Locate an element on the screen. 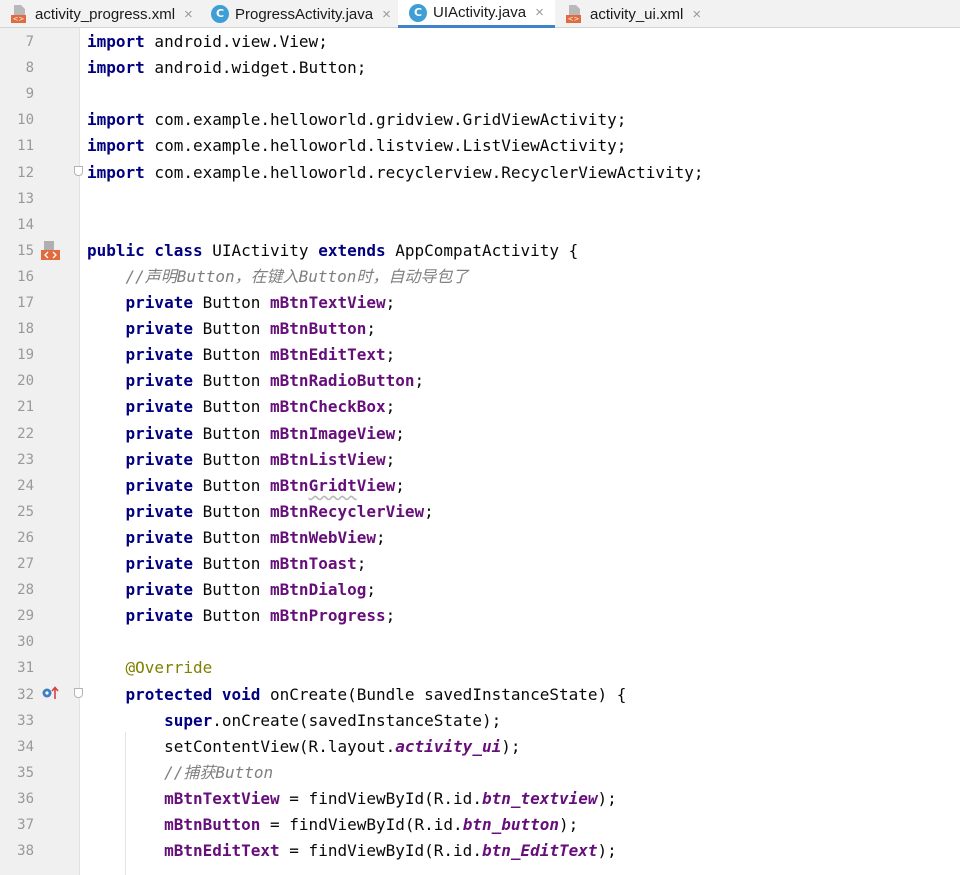 This screenshot has height=875, width=960. code-line: @Override is located at coordinates (150, 668).